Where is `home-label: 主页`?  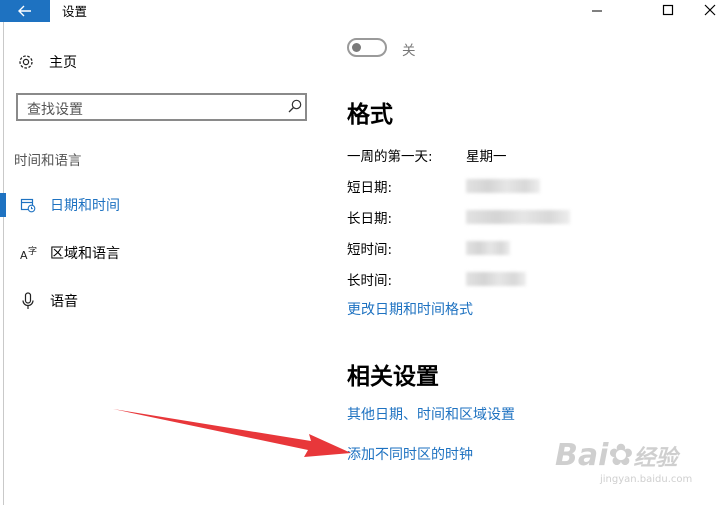
home-label: 主页 is located at coordinates (63, 63).